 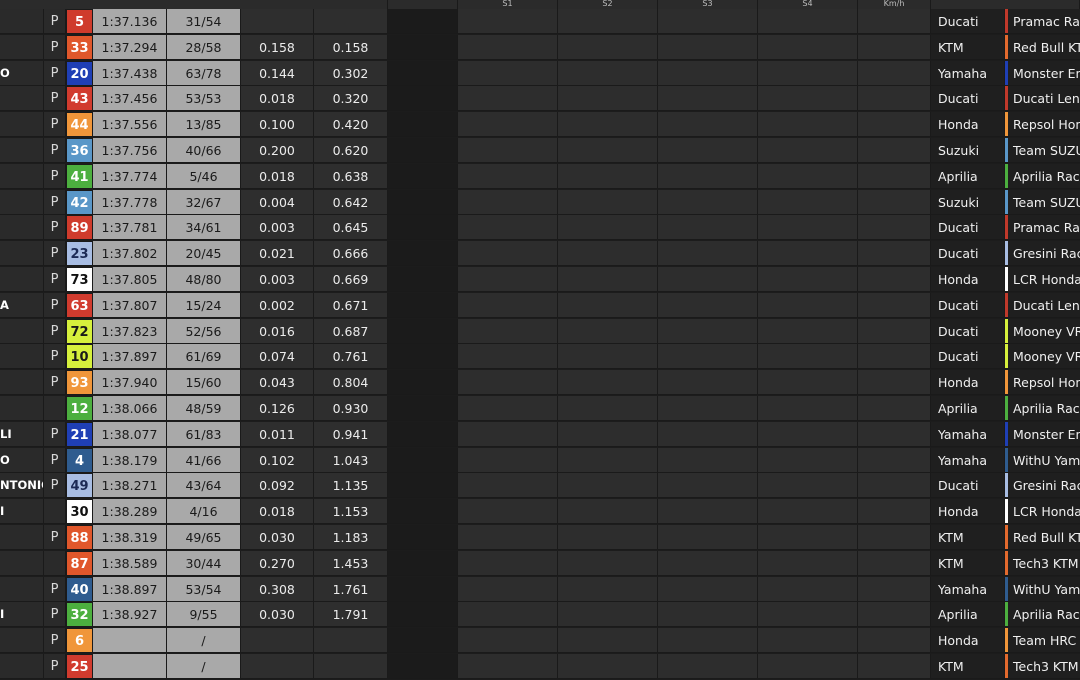 What do you see at coordinates (22, 460) in the screenshot?
I see `rider-name: O` at bounding box center [22, 460].